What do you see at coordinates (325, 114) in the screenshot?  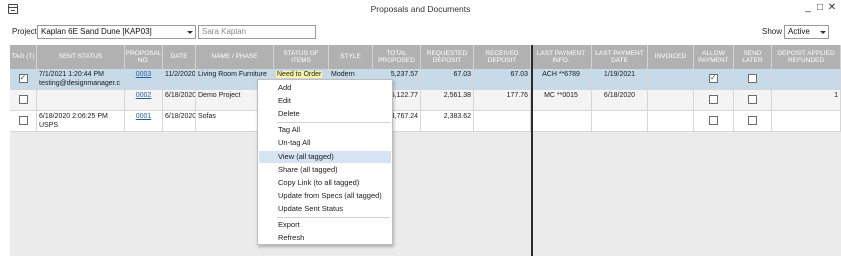 I see `menu-item-delete: Delete` at bounding box center [325, 114].